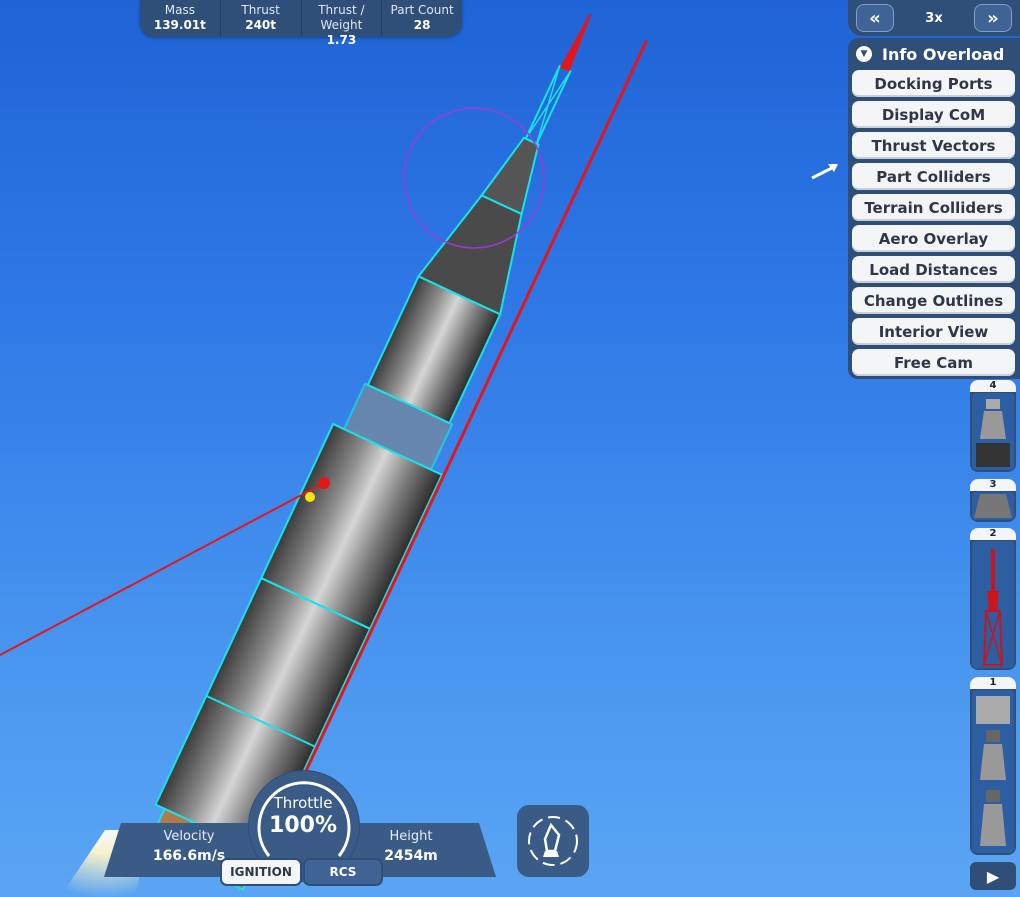 This screenshot has height=897, width=1020. Describe the element at coordinates (343, 872) in the screenshot. I see `rcs-button: RCS` at that location.